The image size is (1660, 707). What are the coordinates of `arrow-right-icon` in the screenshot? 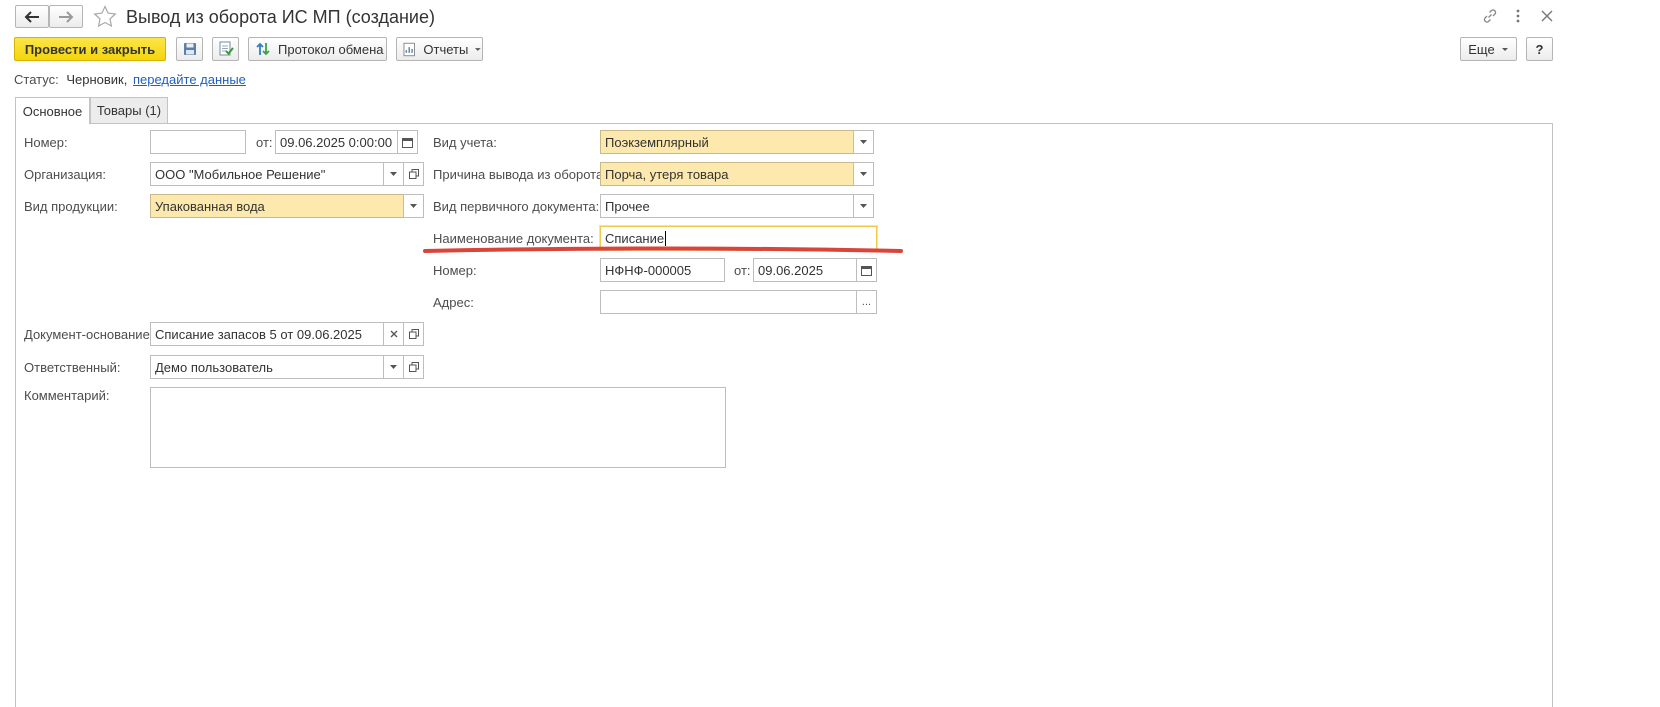 It's located at (66, 16).